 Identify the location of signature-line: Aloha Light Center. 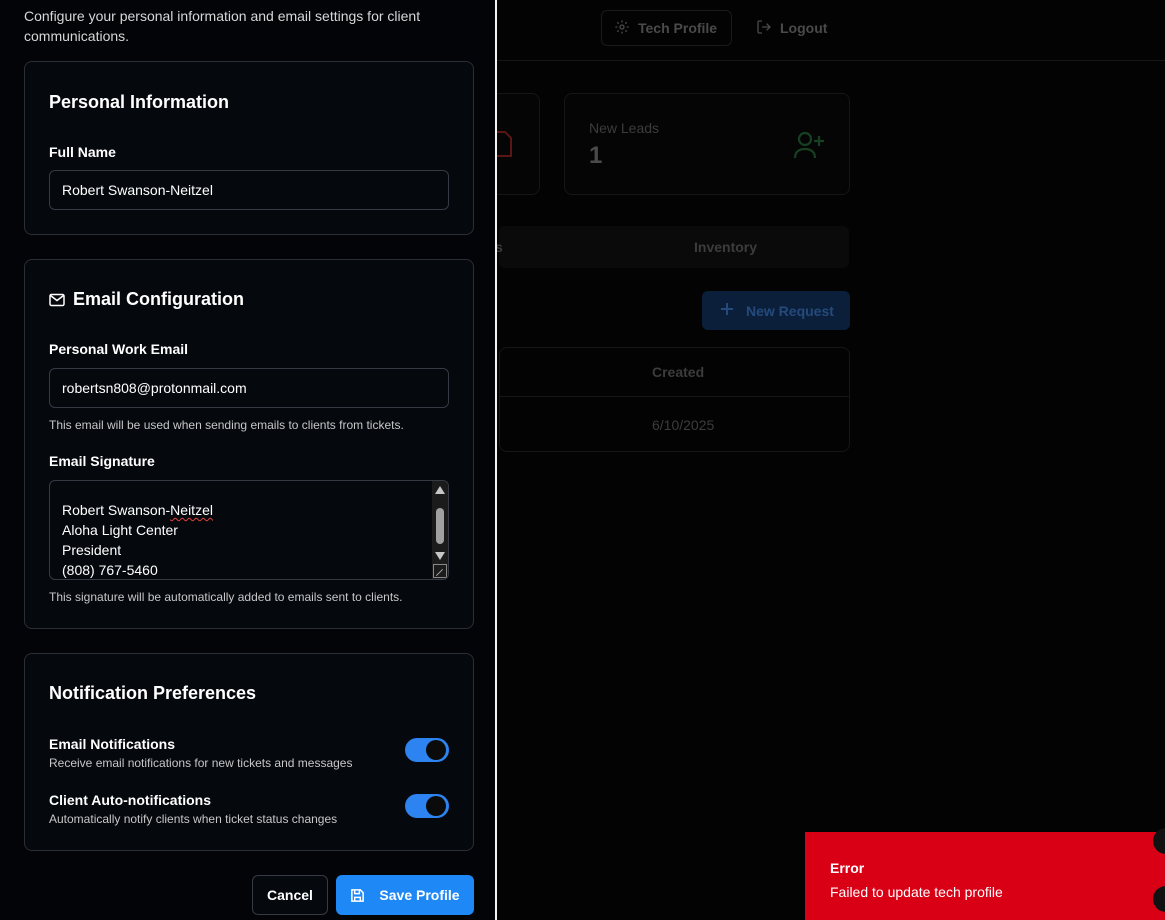
(120, 530).